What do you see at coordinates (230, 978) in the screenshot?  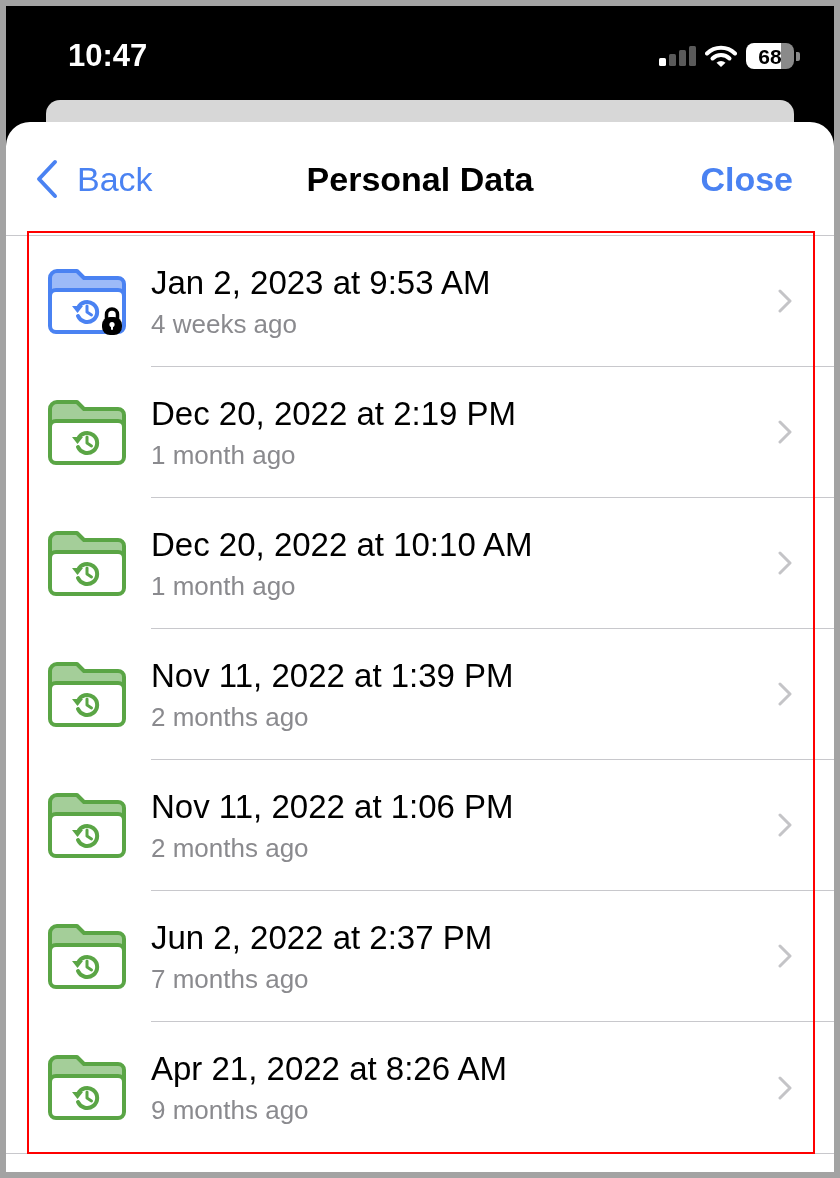 I see `backup-age: 7 months ago` at bounding box center [230, 978].